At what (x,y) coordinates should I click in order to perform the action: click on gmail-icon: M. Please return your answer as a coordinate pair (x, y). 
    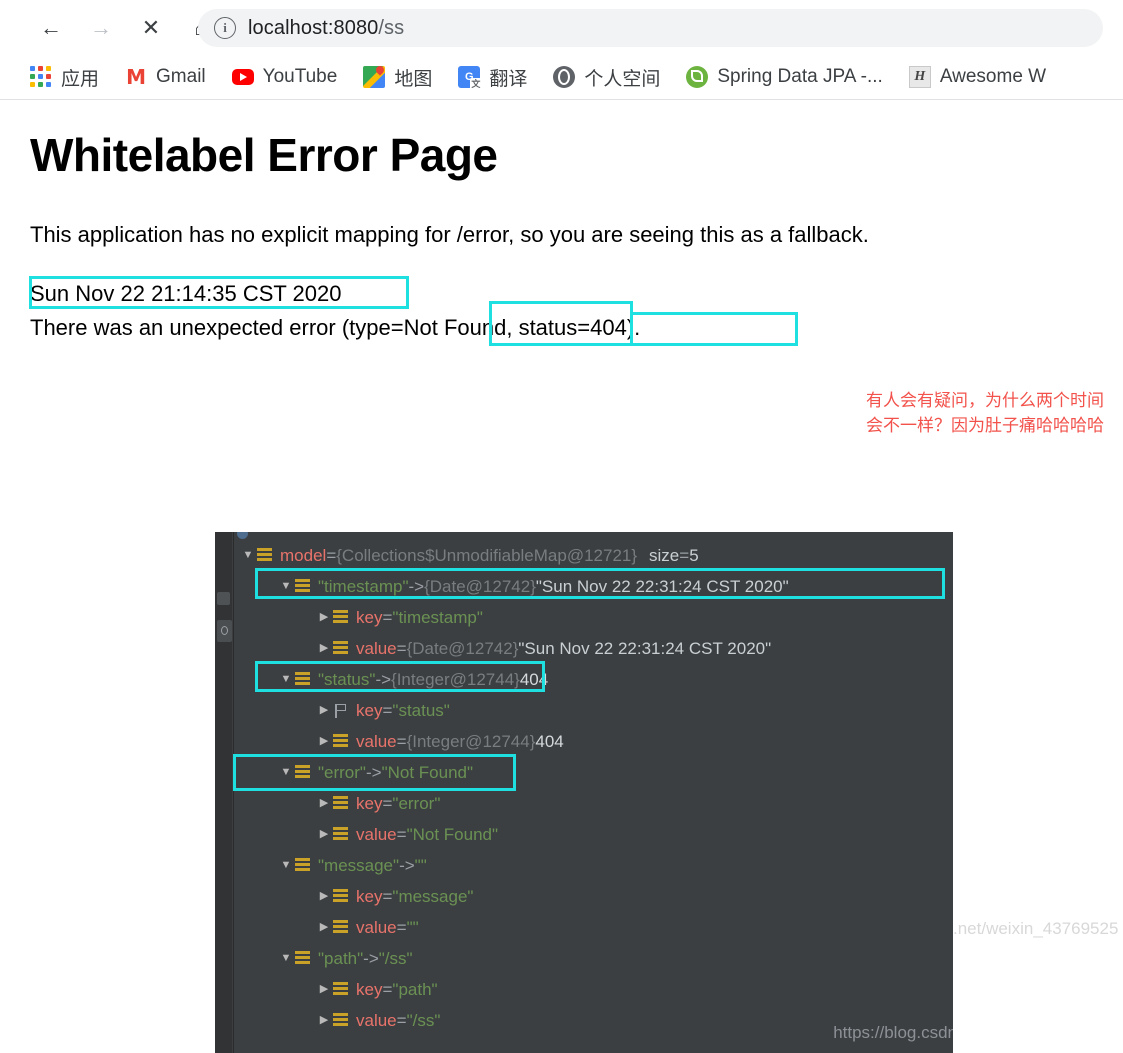
    Looking at the image, I should click on (136, 77).